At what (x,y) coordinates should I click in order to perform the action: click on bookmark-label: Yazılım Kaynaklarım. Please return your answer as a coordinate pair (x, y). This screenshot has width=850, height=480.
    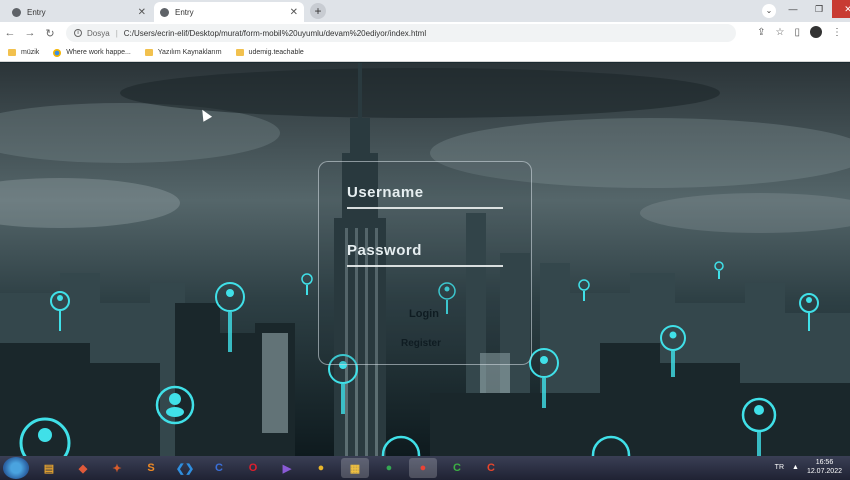
    Looking at the image, I should click on (189, 52).